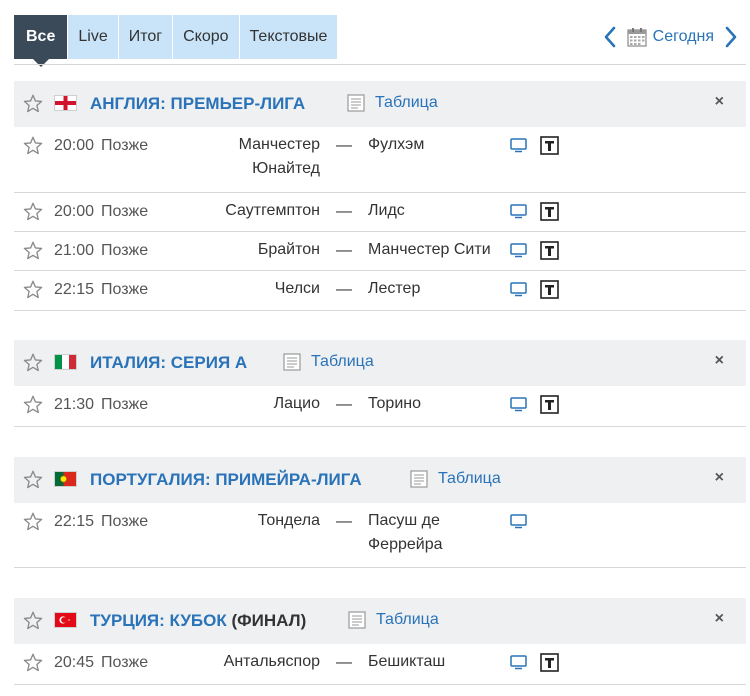 The height and width of the screenshot is (696, 750). I want to click on league-country: АНГЛИЯ, so click(125, 103).